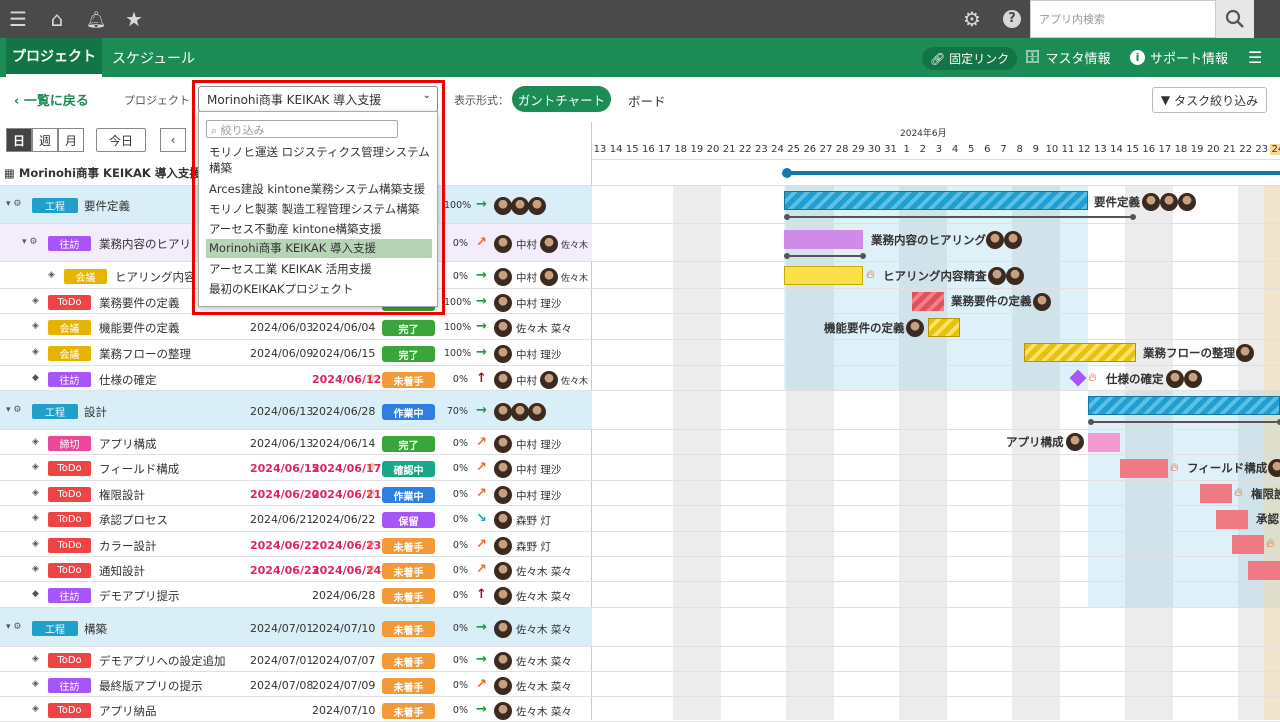 Image resolution: width=1280 pixels, height=722 pixels. I want to click on task-row: ◈ ToDo アプリ納品 2024/07/10 未着手 0% → 佐々木 菜々, so click(296, 709).